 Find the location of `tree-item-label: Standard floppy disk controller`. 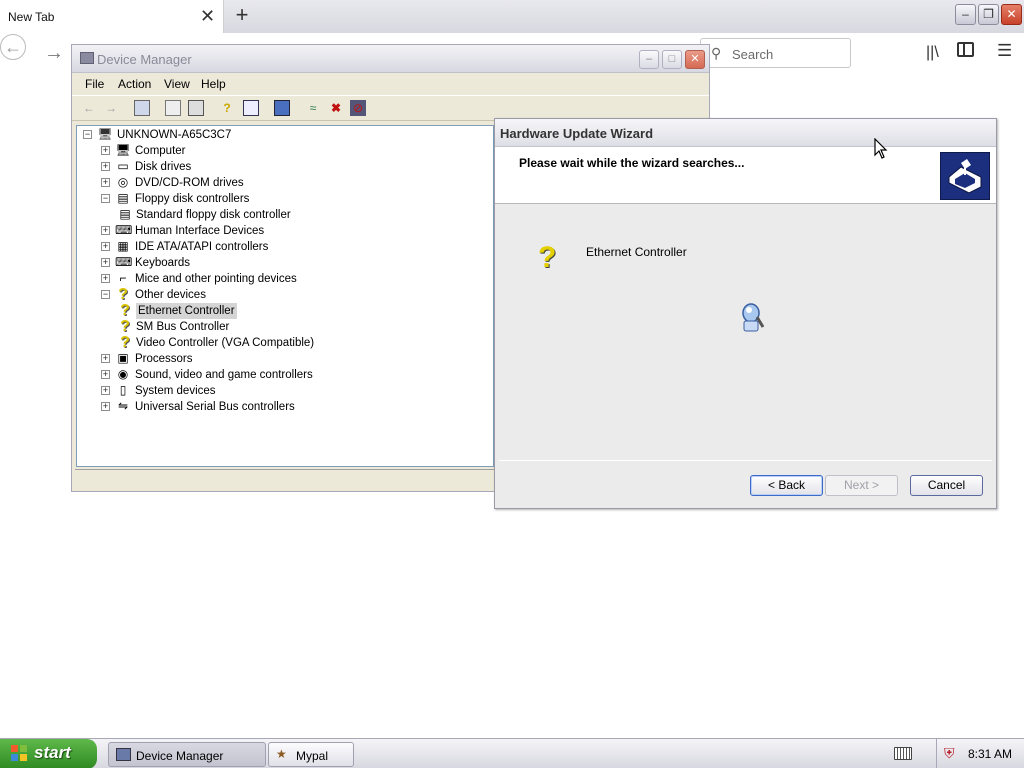

tree-item-label: Standard floppy disk controller is located at coordinates (213, 215).